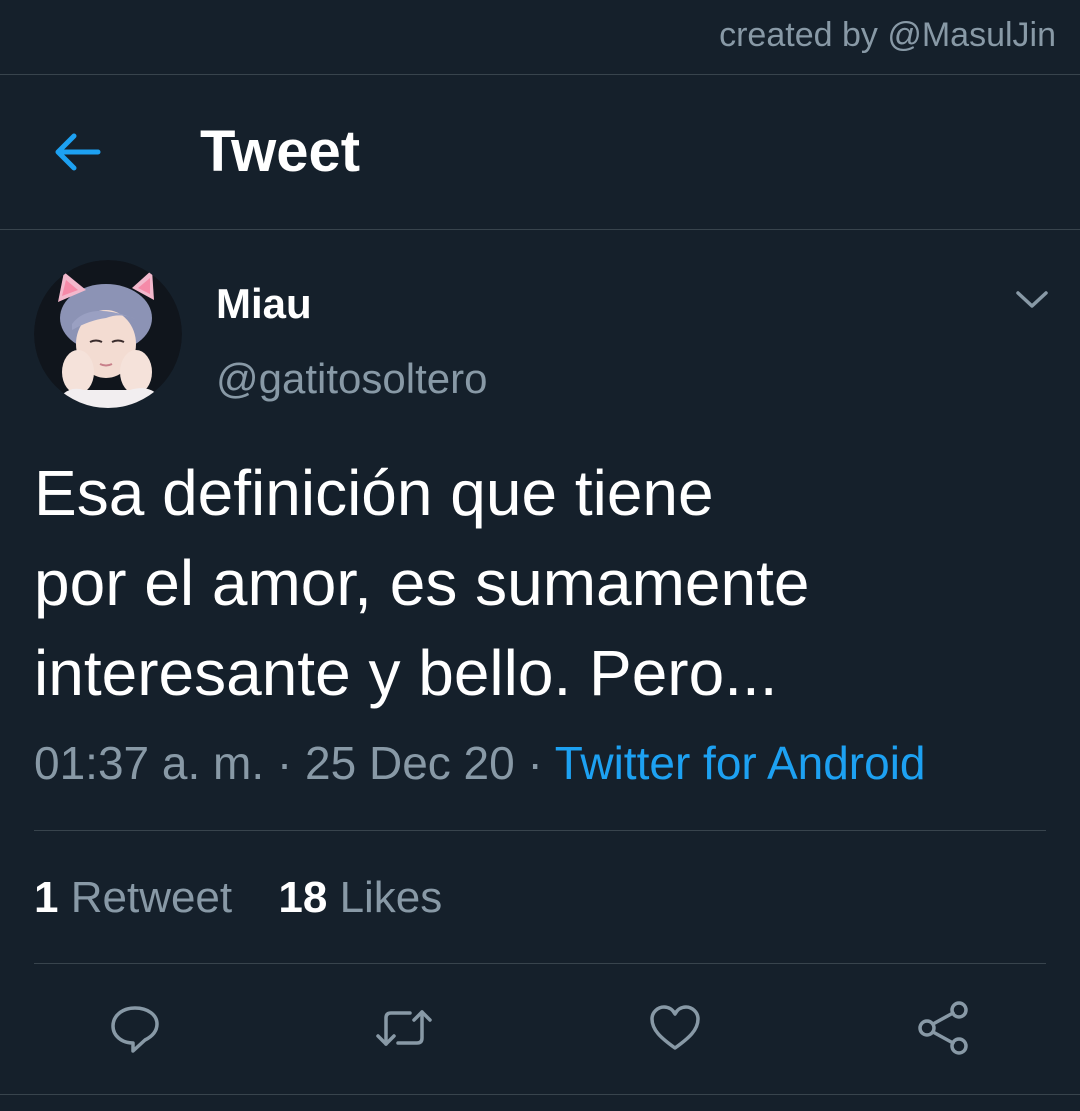 The height and width of the screenshot is (1111, 1080). I want to click on like-label: Likes, so click(391, 897).